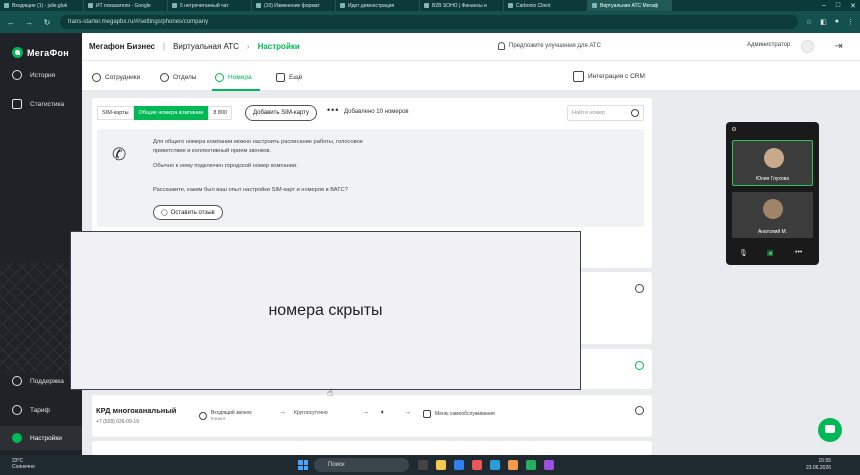 Image resolution: width=860 pixels, height=475 pixels. What do you see at coordinates (116, 77) in the screenshot?
I see `tab-employees: Сотрудники` at bounding box center [116, 77].